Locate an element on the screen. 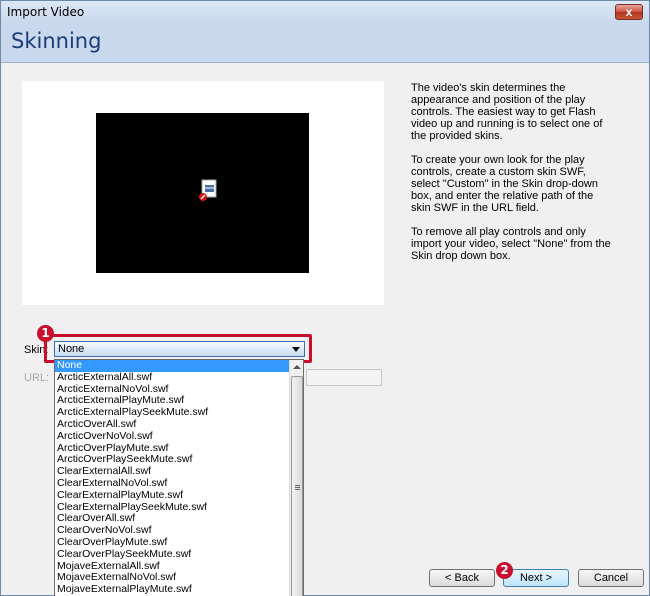  close-icon: x is located at coordinates (629, 12).